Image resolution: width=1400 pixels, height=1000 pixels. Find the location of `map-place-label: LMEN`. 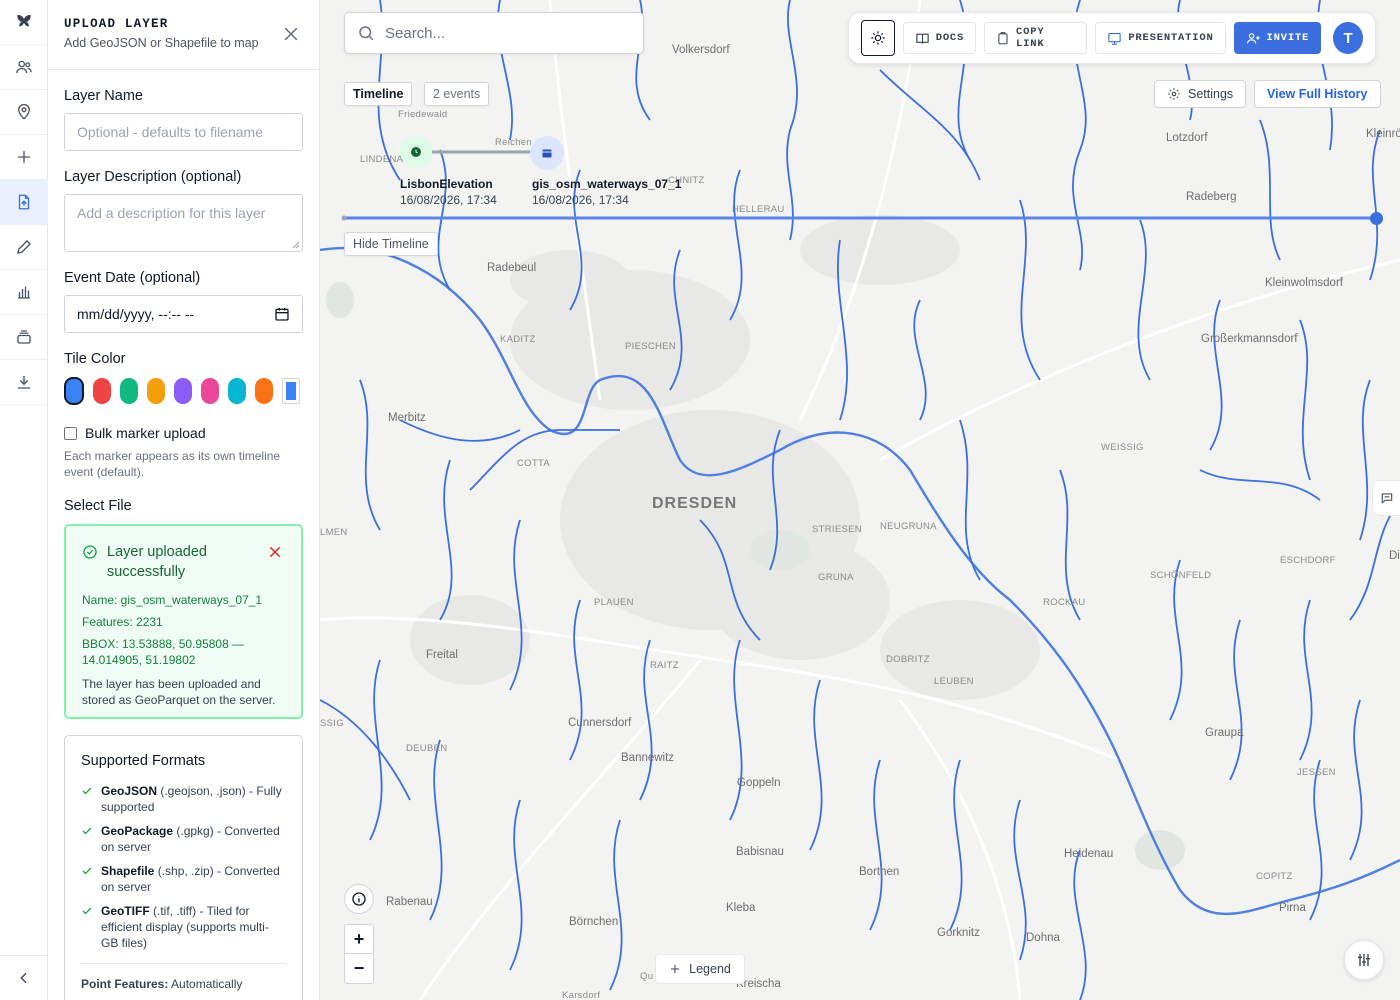

map-place-label: LMEN is located at coordinates (334, 532).